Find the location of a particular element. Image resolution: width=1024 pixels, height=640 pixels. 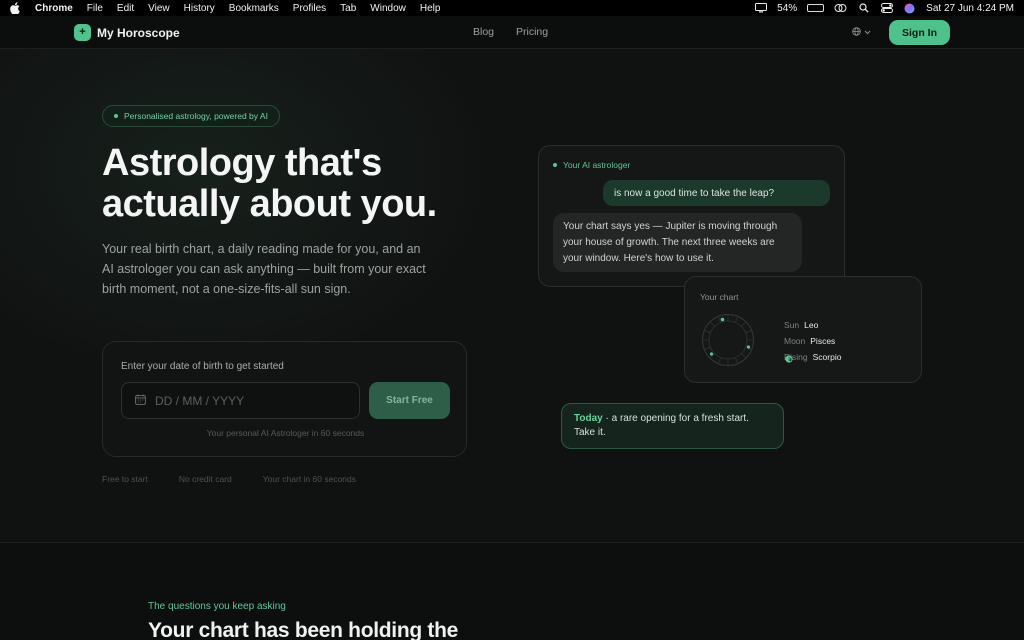

hero-badge: Personalised astrology, powered by AI is located at coordinates (191, 116).